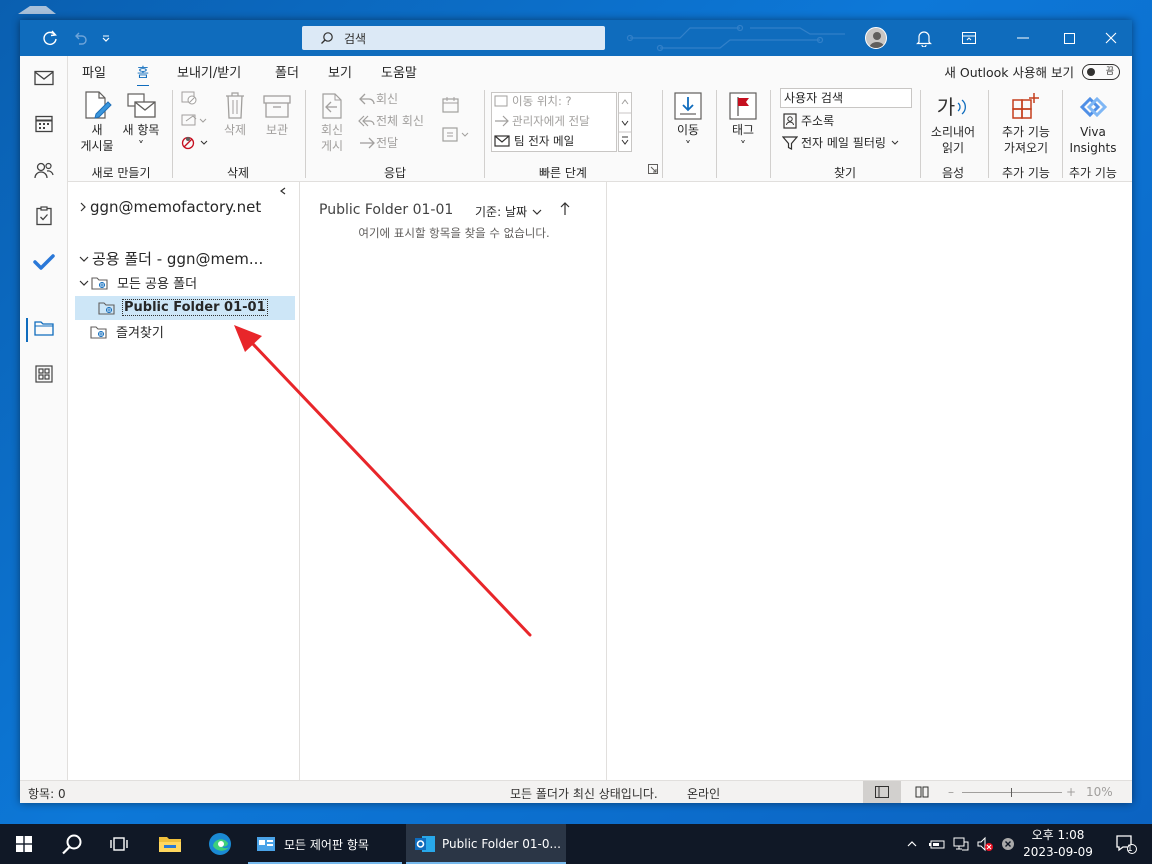 This screenshot has height=864, width=1152. Describe the element at coordinates (1099, 792) in the screenshot. I see `zoom-level: 10%` at that location.